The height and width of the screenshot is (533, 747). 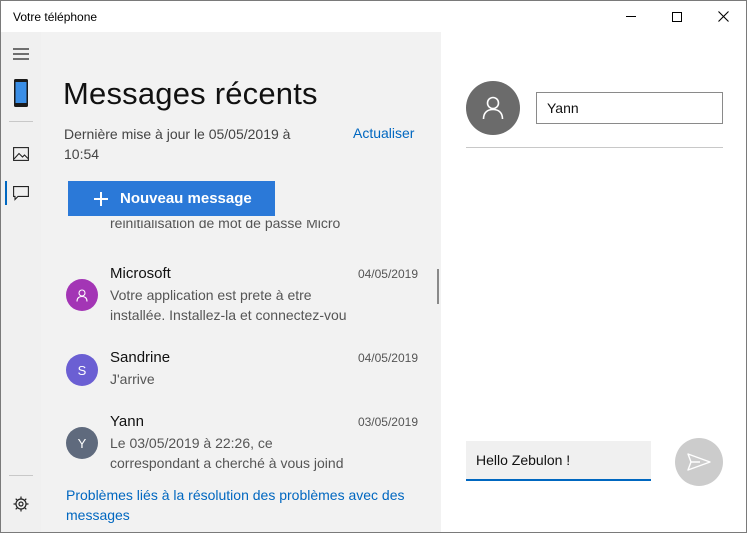 What do you see at coordinates (21, 121) in the screenshot?
I see `rail-divider` at bounding box center [21, 121].